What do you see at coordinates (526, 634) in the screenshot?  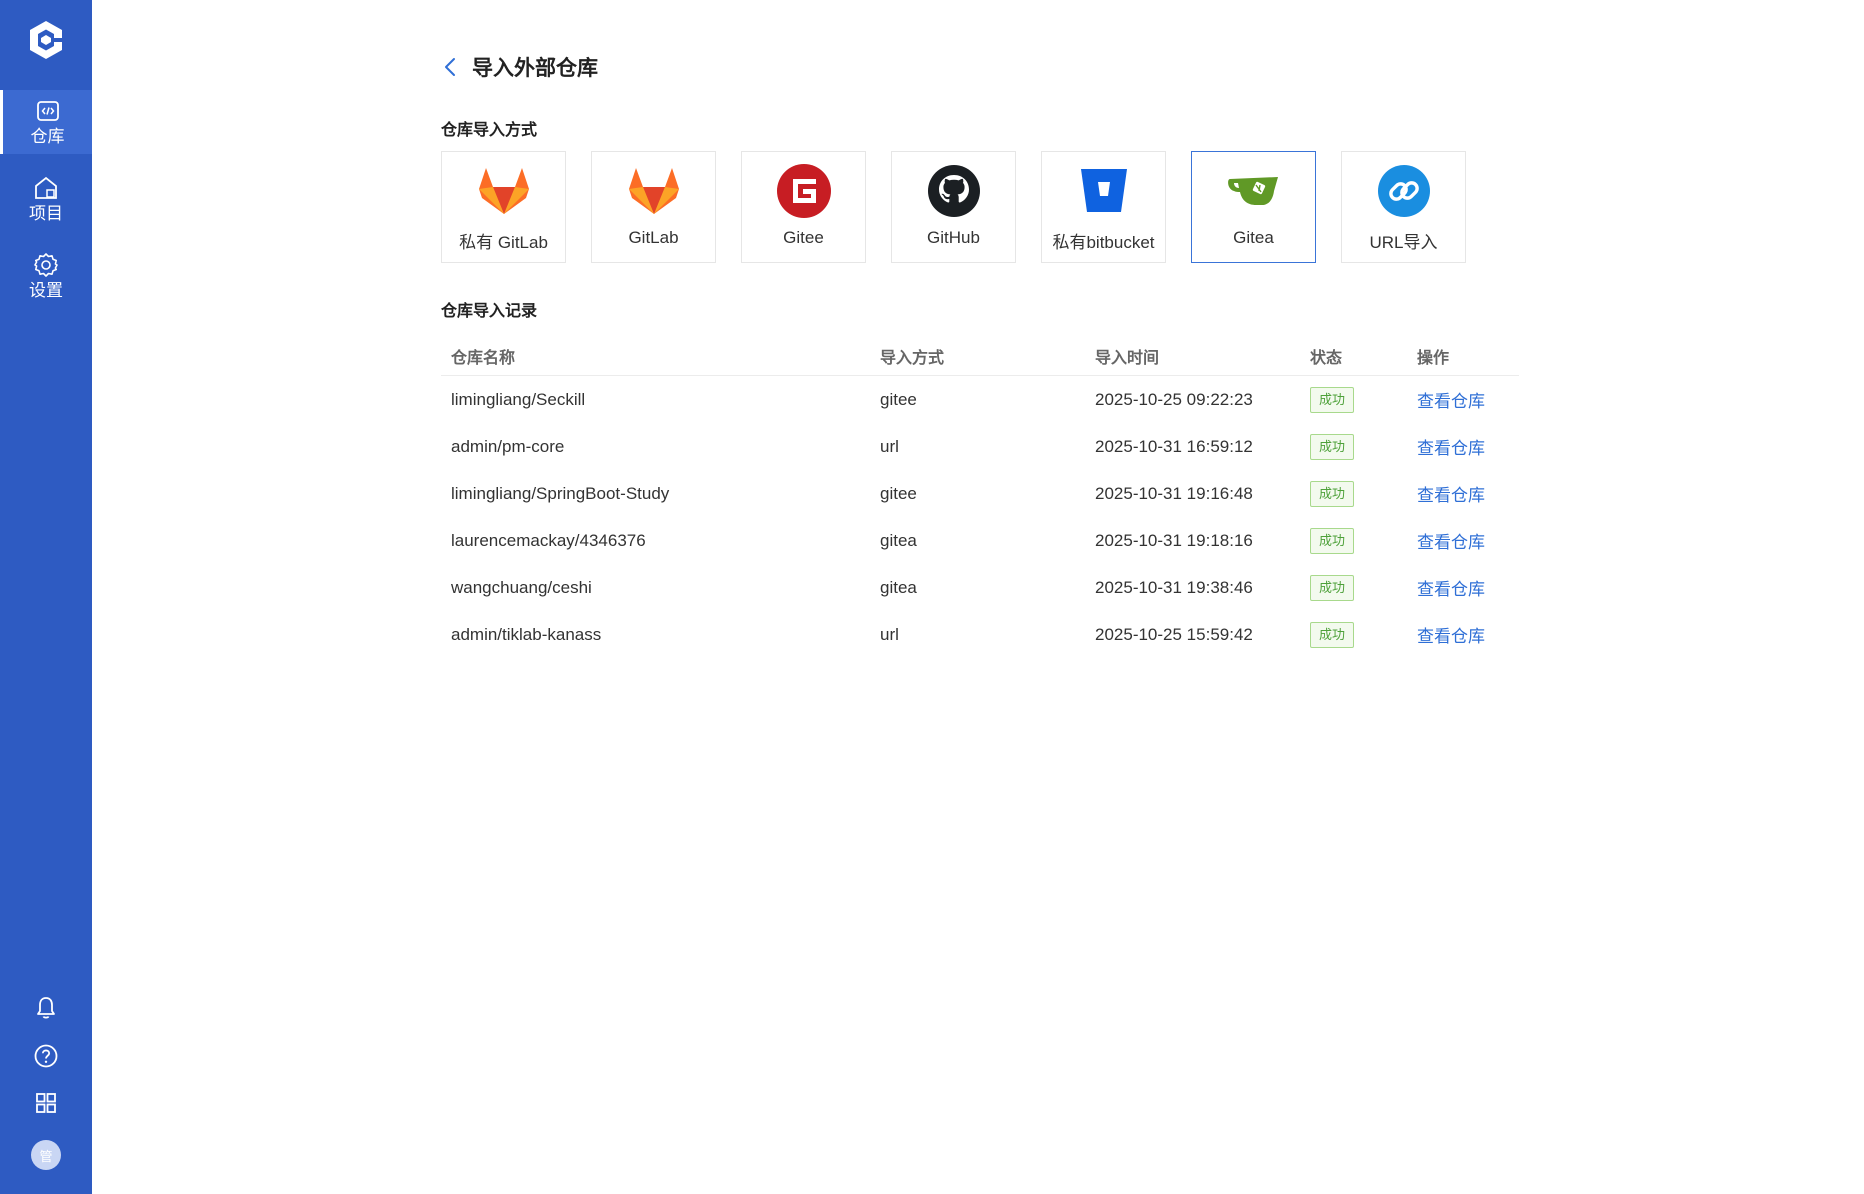 I see `repo-name: admin/tiklab-kanass` at bounding box center [526, 634].